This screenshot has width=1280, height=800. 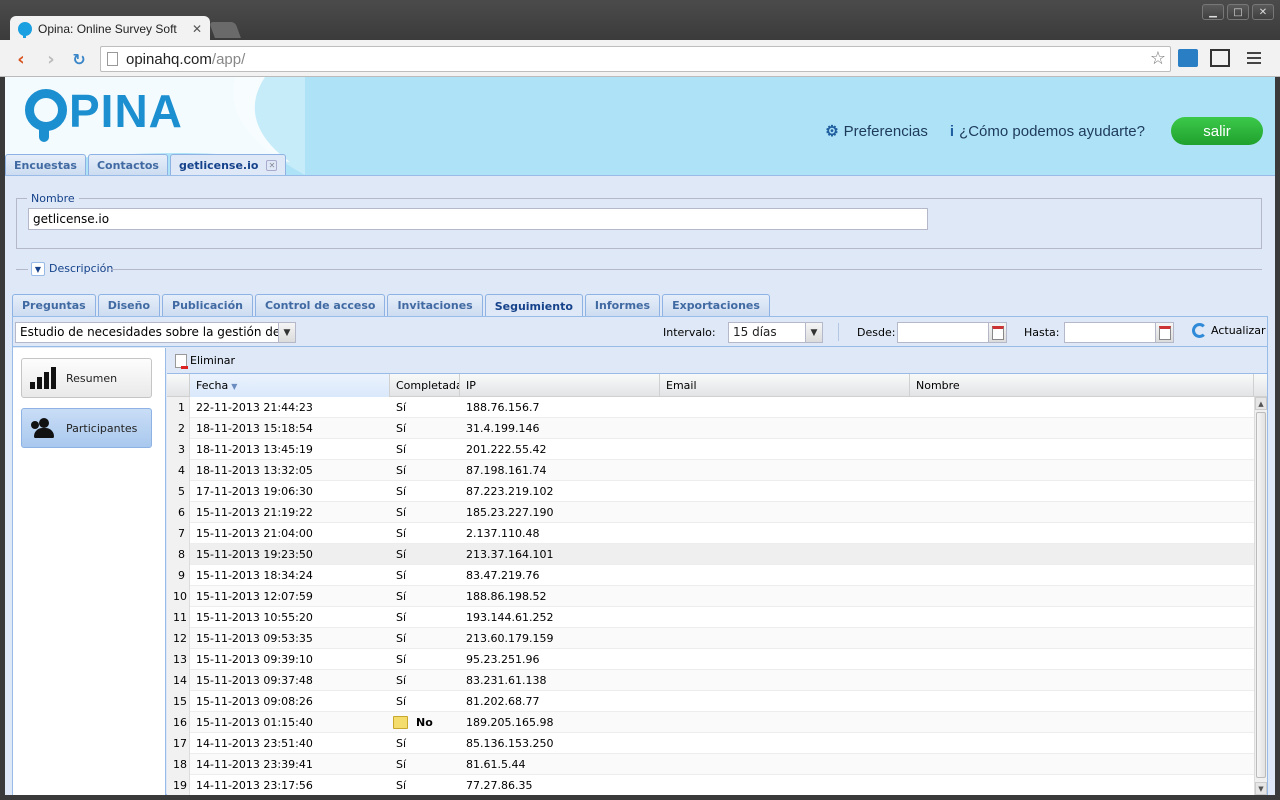 I want to click on column-header-ip: IP, so click(x=560, y=385).